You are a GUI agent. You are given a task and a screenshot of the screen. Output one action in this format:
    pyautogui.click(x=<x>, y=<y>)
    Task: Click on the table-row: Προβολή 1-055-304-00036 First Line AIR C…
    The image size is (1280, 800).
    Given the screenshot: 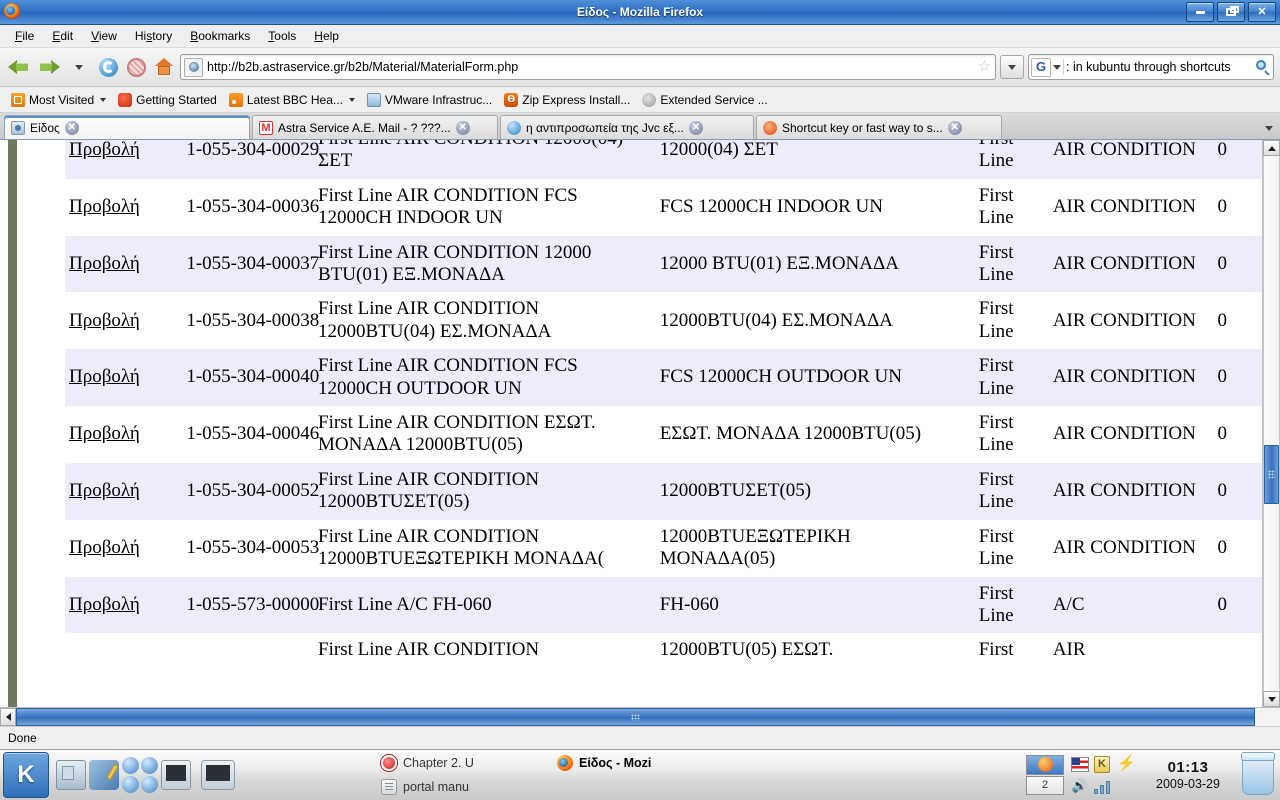 What is the action you would take?
    pyautogui.click(x=663, y=207)
    